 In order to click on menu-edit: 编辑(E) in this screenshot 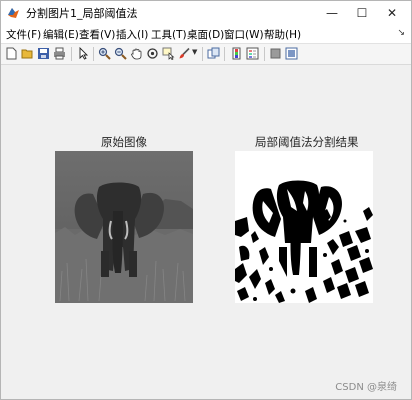, I will do `click(61, 34)`.